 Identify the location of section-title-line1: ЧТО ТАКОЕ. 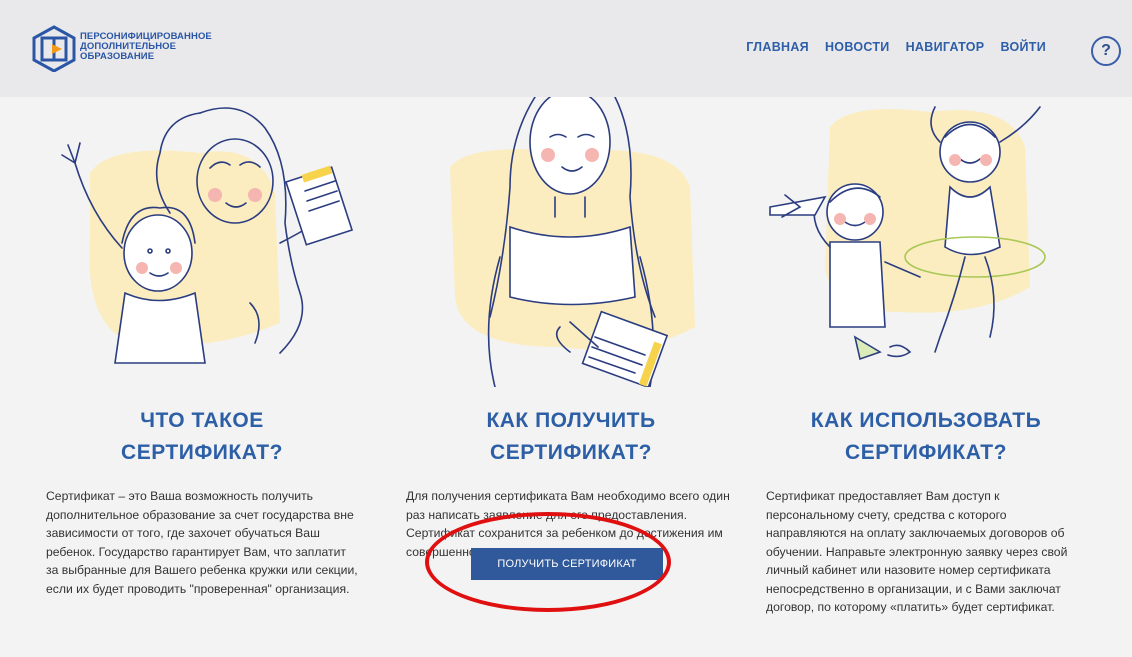
(202, 420).